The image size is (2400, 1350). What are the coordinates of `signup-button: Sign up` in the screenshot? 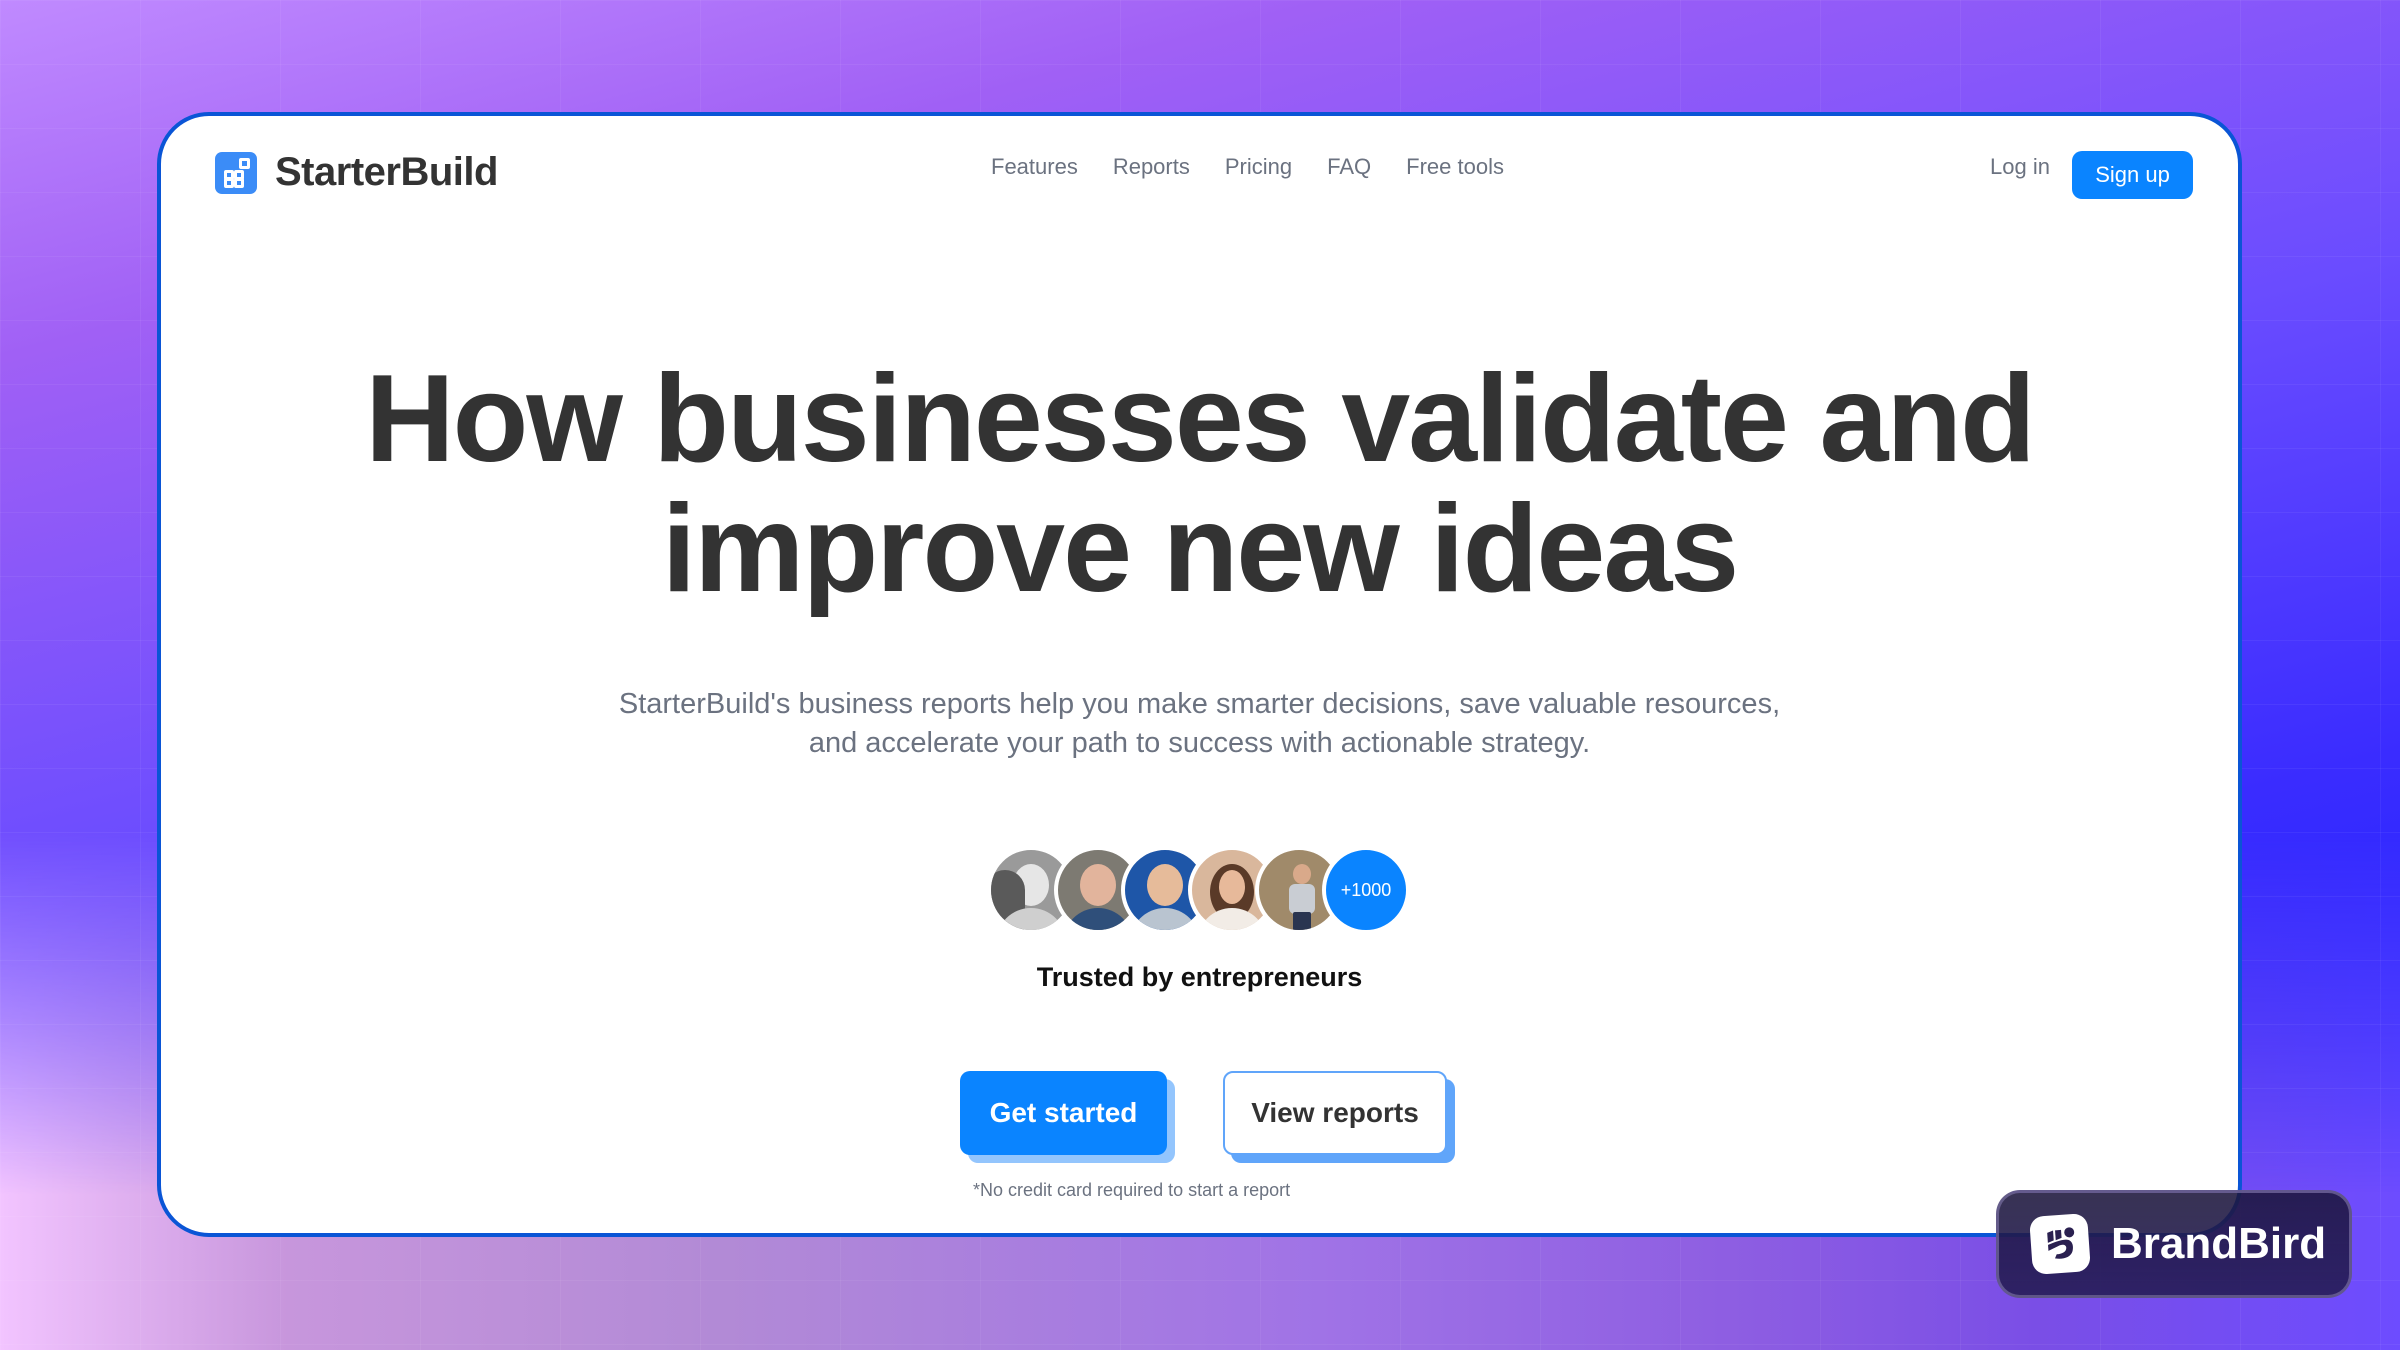 It's located at (2132, 175).